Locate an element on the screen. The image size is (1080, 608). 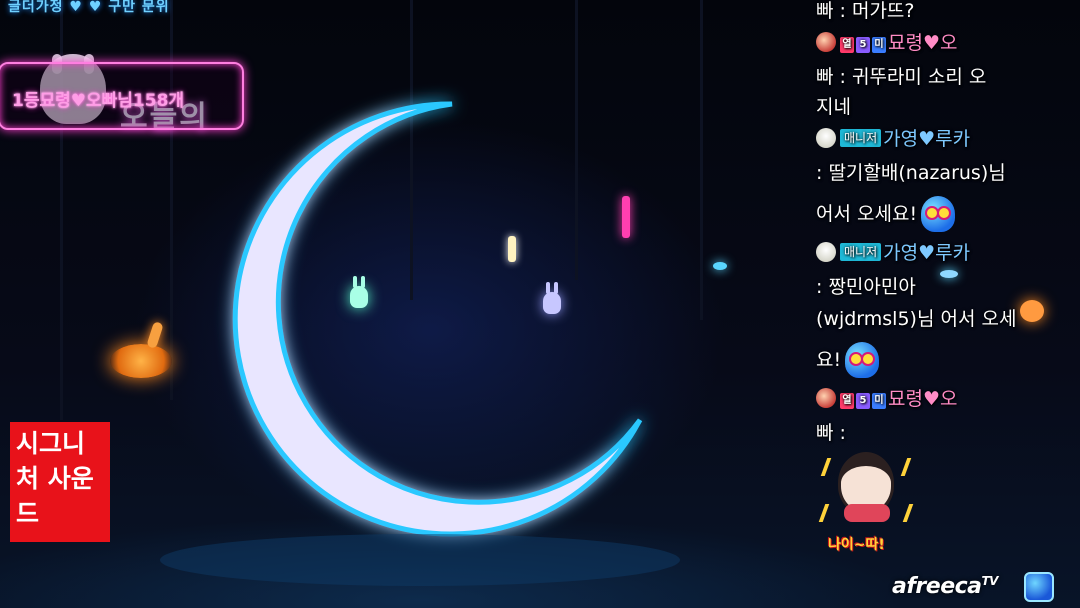
chat-line: : 딸기할배(nazarus)님 is located at coordinates (911, 173).